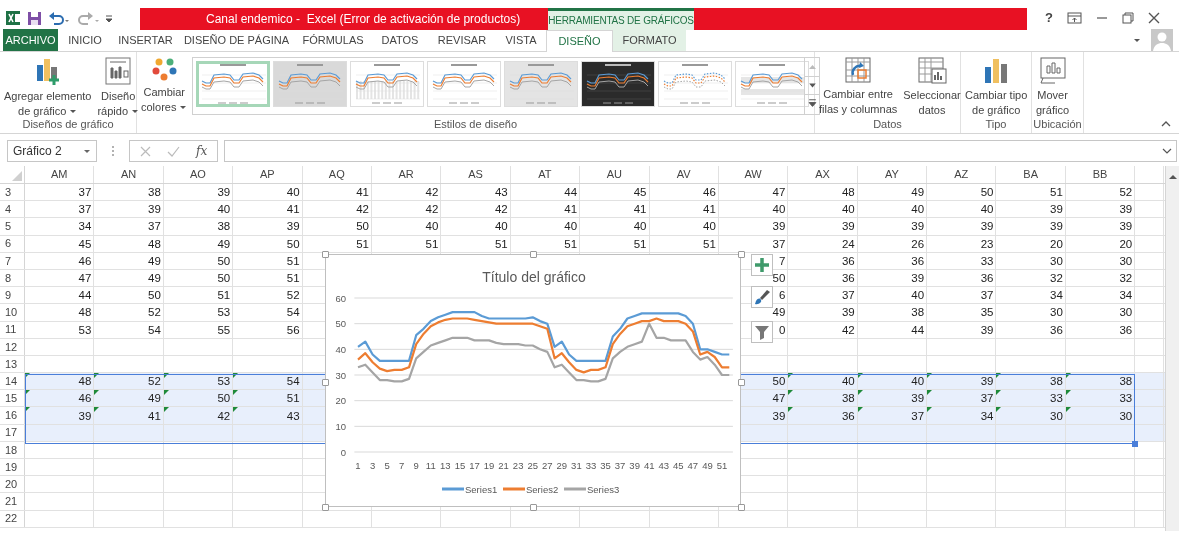 Image resolution: width=1179 pixels, height=533 pixels. What do you see at coordinates (823, 174) in the screenshot?
I see `column-header: AX` at bounding box center [823, 174].